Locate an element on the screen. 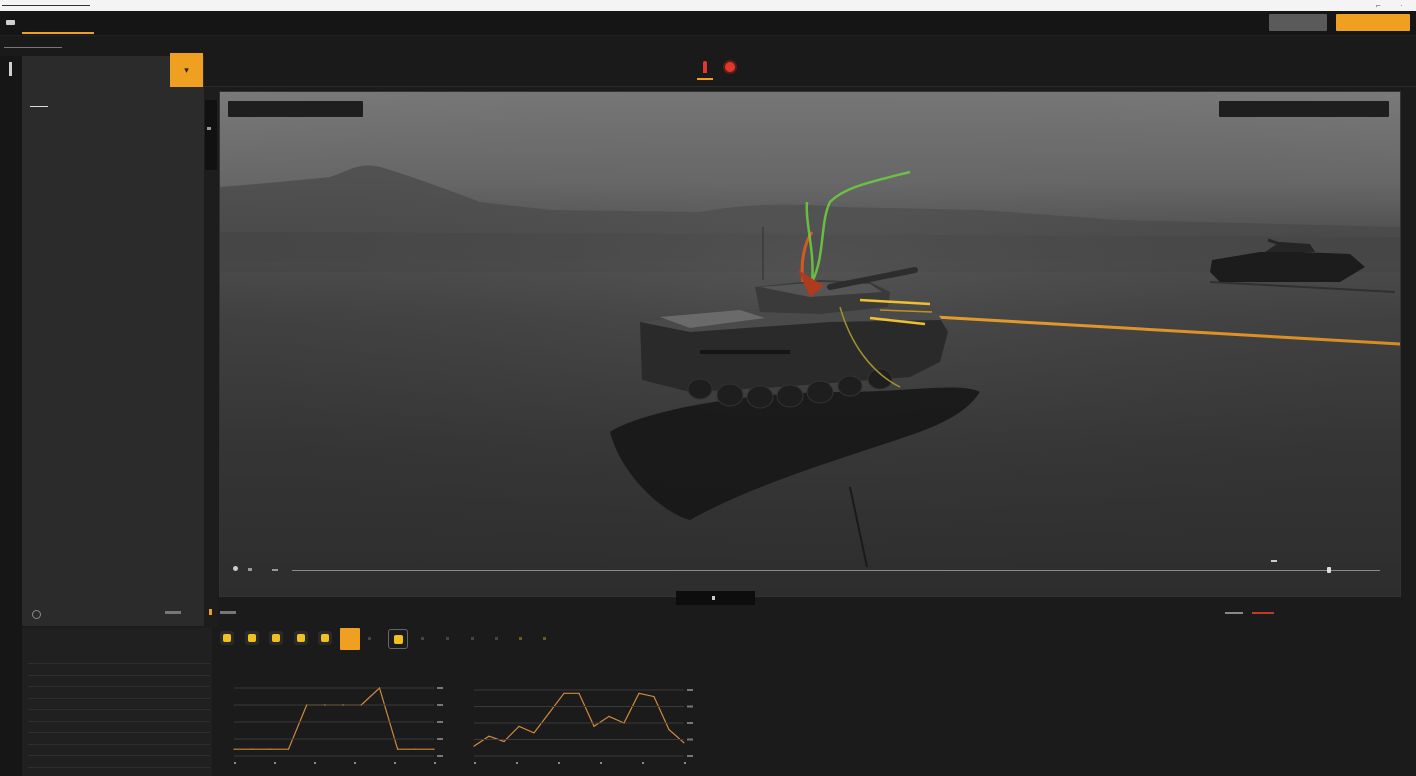 Image resolution: width=1416 pixels, height=776 pixels. properties-panel is located at coordinates (113, 341).